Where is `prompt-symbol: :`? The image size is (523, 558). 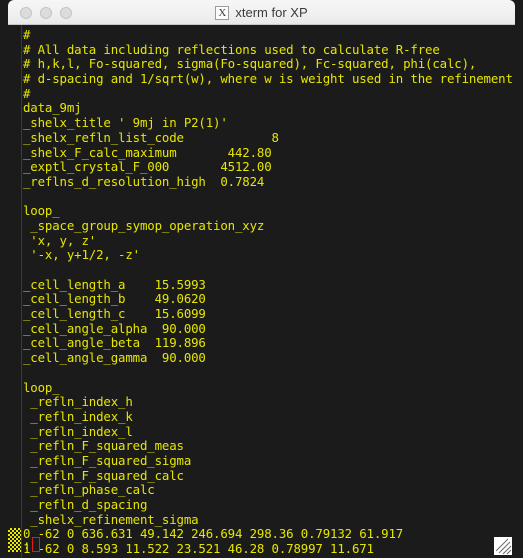 prompt-symbol: : is located at coordinates (27, 544).